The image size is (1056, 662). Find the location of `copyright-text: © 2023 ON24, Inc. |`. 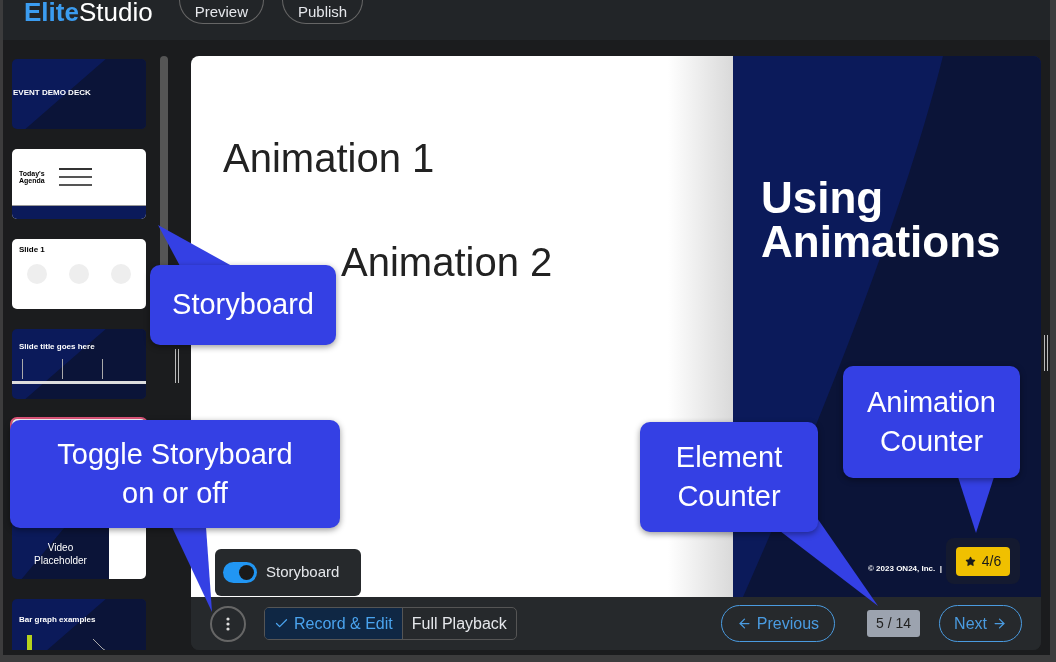

copyright-text: © 2023 ON24, Inc. | is located at coordinates (905, 569).